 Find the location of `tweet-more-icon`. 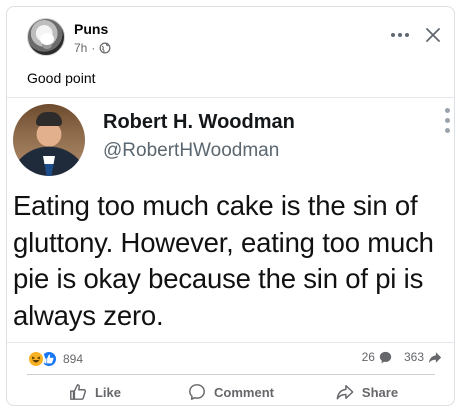

tweet-more-icon is located at coordinates (448, 123).